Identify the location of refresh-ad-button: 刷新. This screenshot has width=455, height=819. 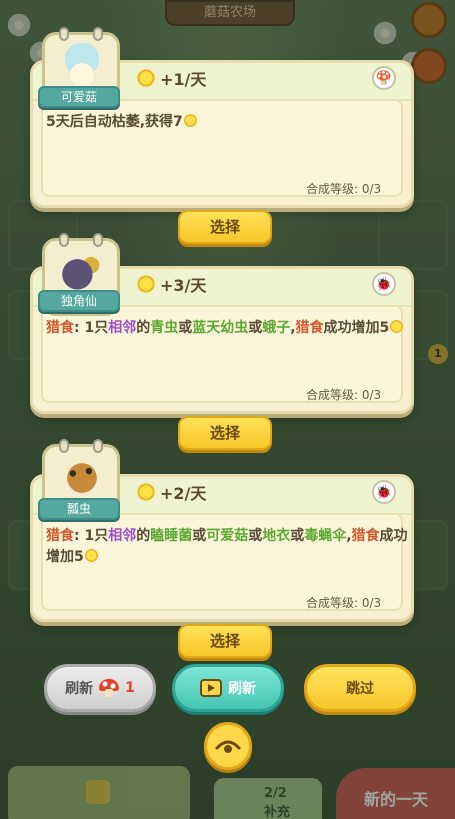
(228, 688).